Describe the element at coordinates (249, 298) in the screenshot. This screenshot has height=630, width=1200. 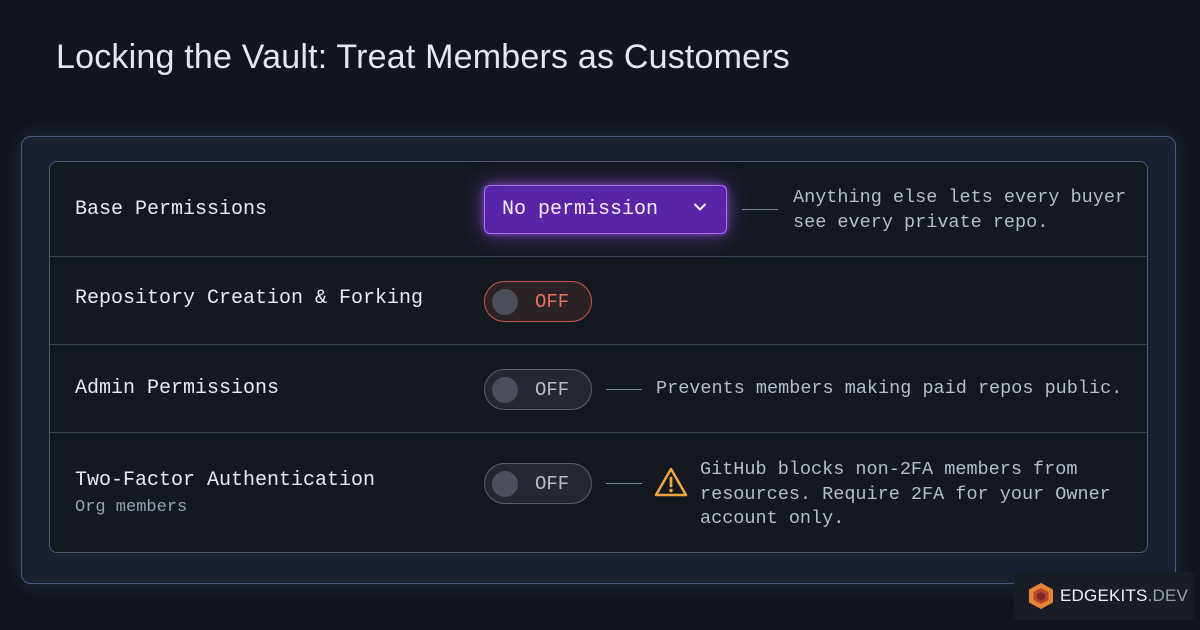
I see `repo-creation-label: Repository Creation & Forking` at that location.